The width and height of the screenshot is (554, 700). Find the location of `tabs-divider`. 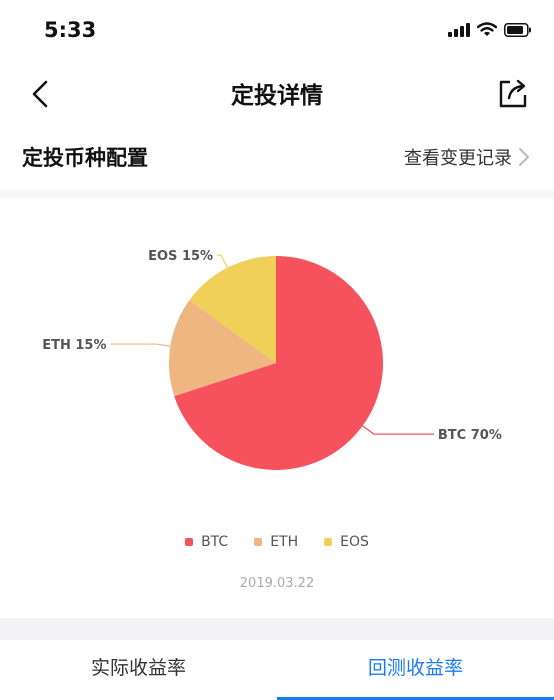

tabs-divider is located at coordinates (277, 629).